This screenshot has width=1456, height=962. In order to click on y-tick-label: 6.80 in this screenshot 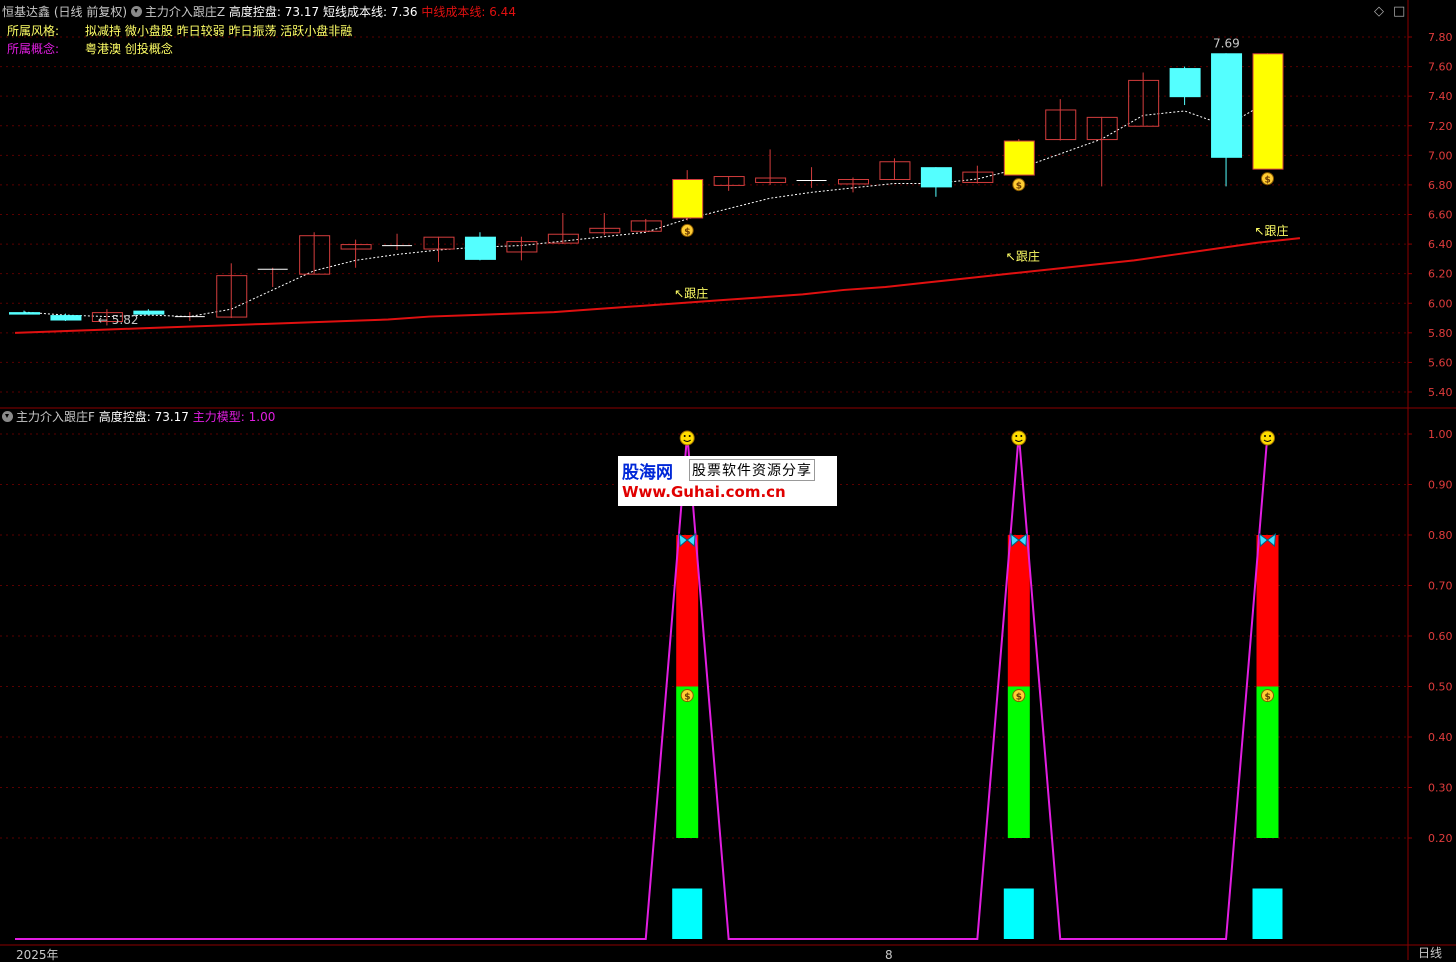, I will do `click(1440, 185)`.